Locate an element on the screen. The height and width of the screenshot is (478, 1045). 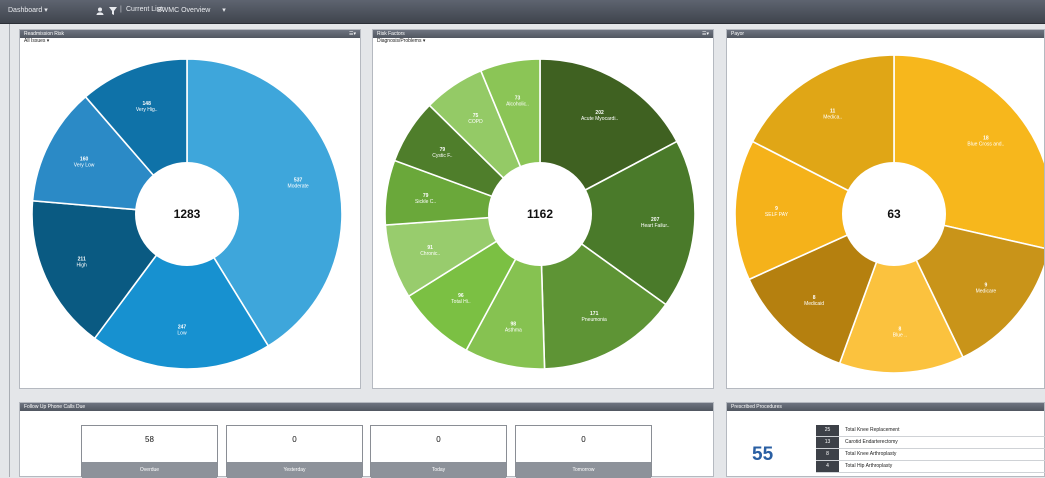
procedure-name: Carotid Endarterectomy is located at coordinates (871, 442).